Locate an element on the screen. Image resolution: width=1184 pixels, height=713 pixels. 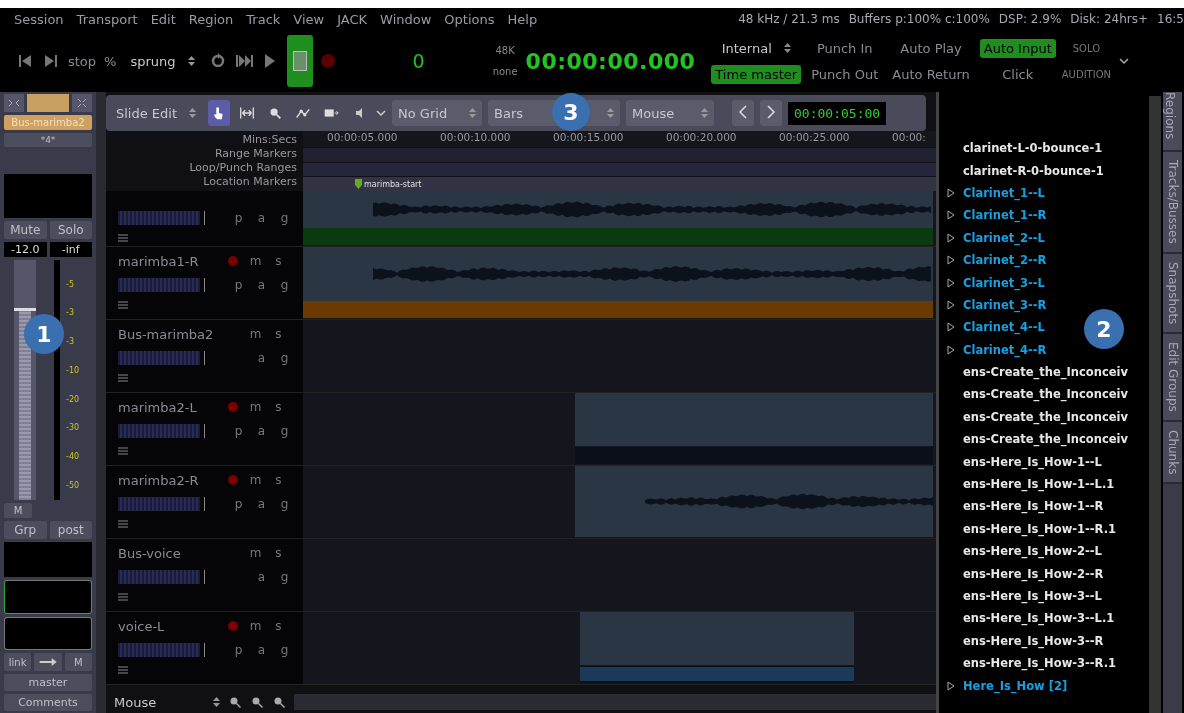
scale-label: -5 is located at coordinates (70, 284).